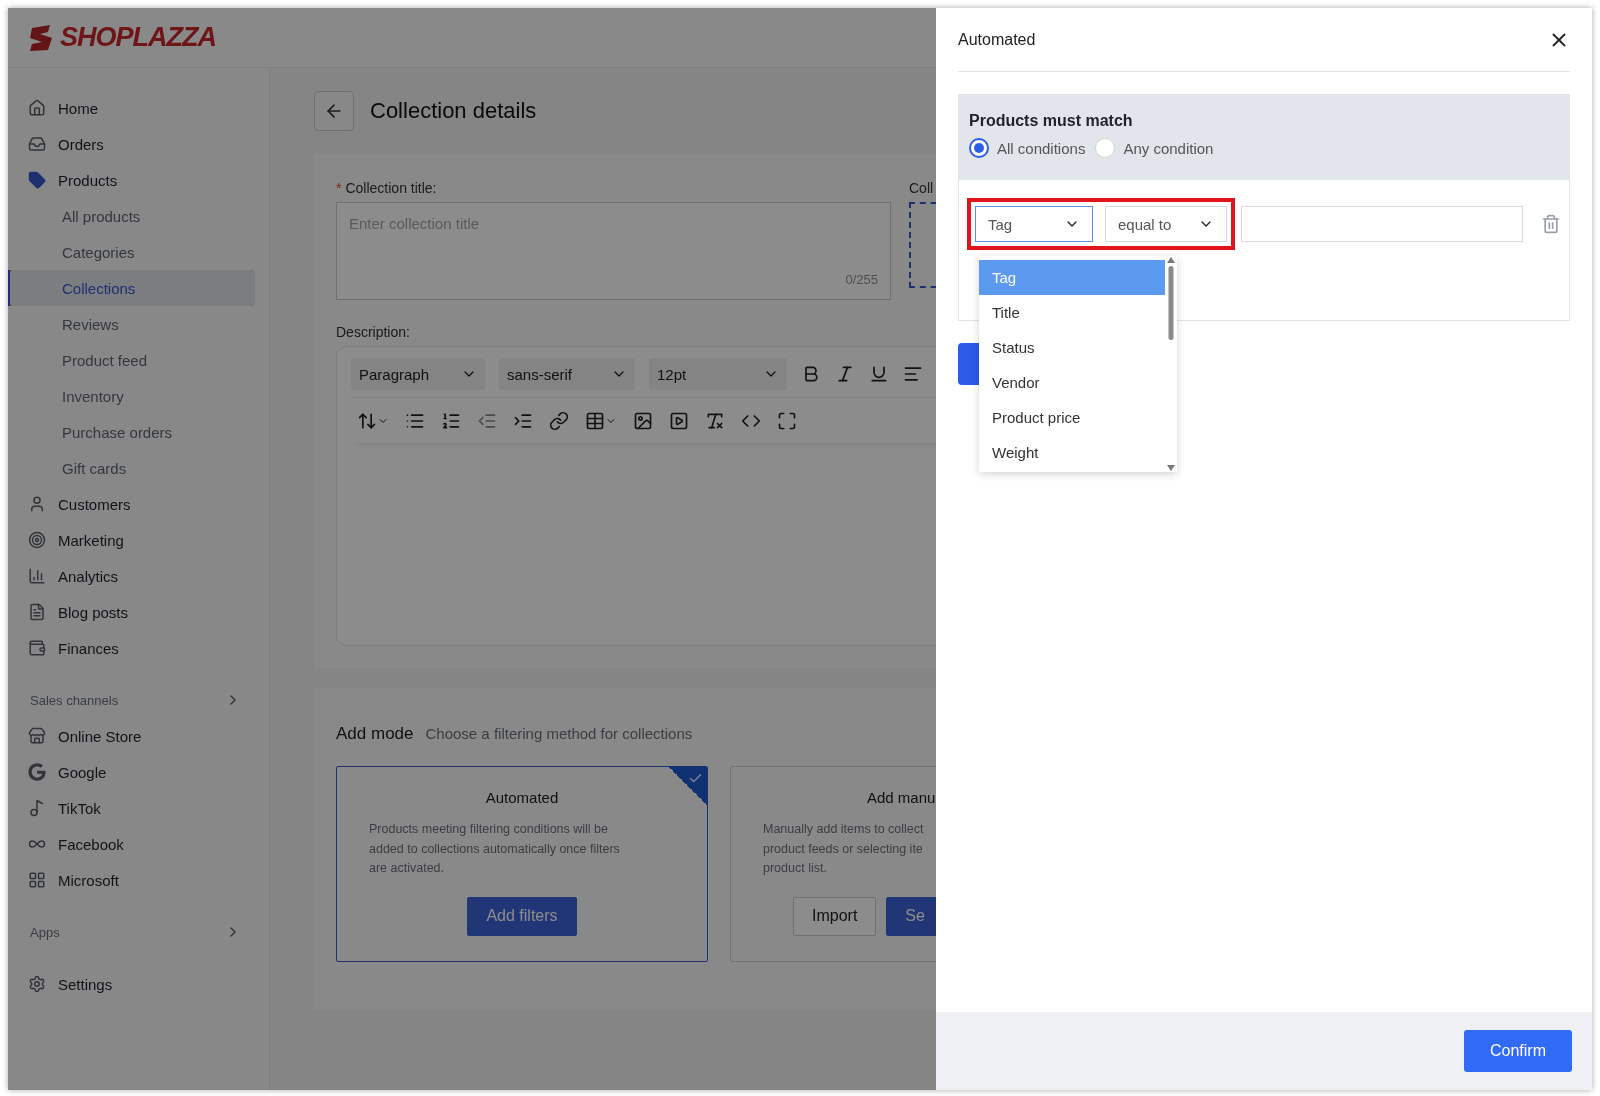 The image size is (1600, 1096). What do you see at coordinates (522, 797) in the screenshot?
I see `card-title: Automated` at bounding box center [522, 797].